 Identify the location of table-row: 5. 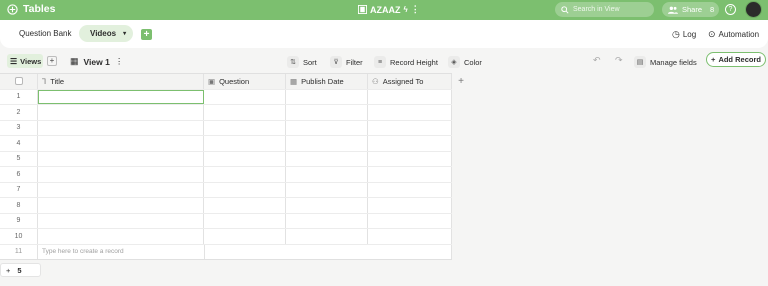
(226, 159).